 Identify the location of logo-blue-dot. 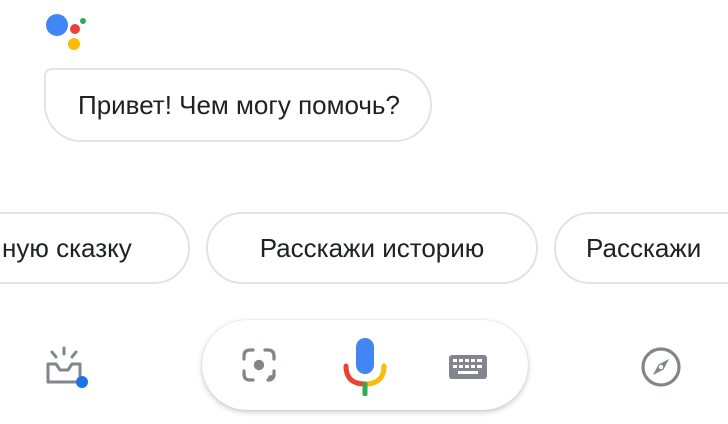
(57, 25).